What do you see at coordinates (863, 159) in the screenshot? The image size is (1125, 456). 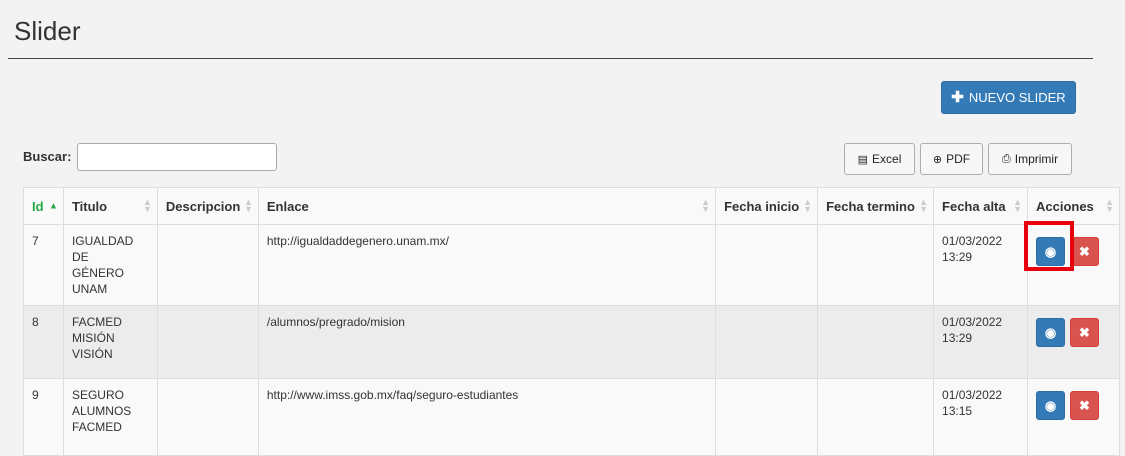 I see `spreadsheet-icon: ▤` at bounding box center [863, 159].